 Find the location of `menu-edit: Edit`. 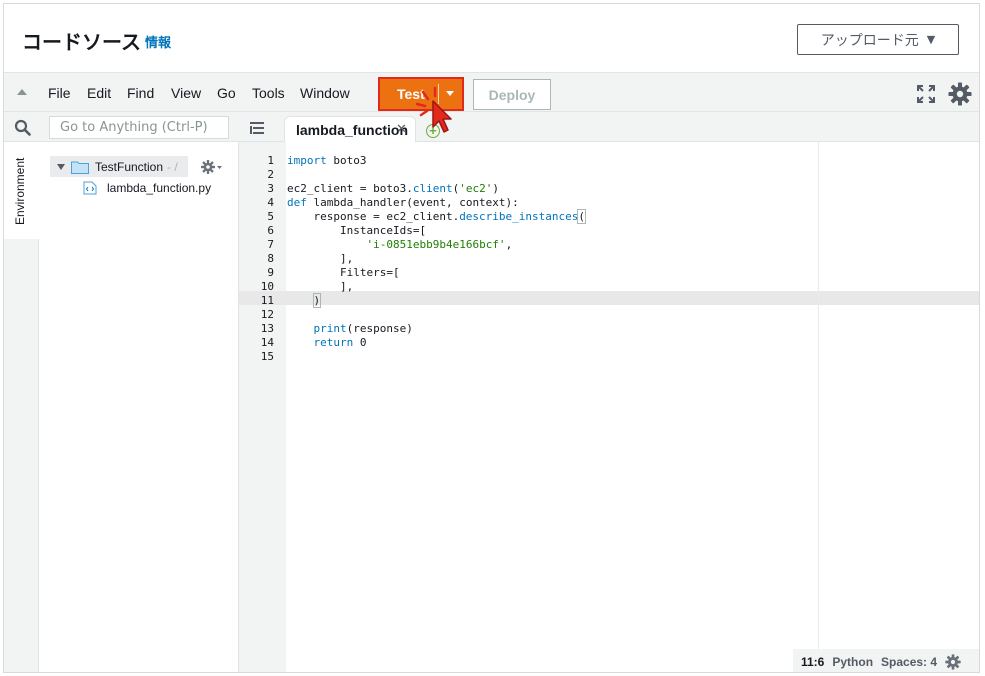

menu-edit: Edit is located at coordinates (99, 93).